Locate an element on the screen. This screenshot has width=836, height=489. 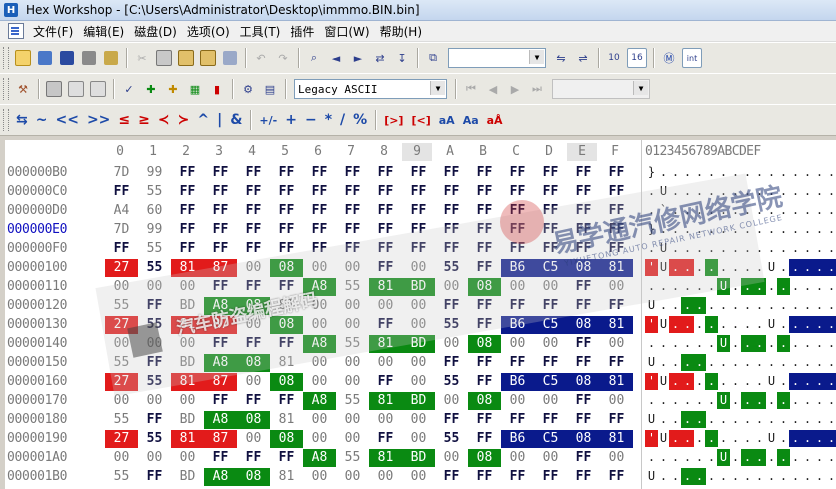
divide-button: / is located at coordinates (342, 120).